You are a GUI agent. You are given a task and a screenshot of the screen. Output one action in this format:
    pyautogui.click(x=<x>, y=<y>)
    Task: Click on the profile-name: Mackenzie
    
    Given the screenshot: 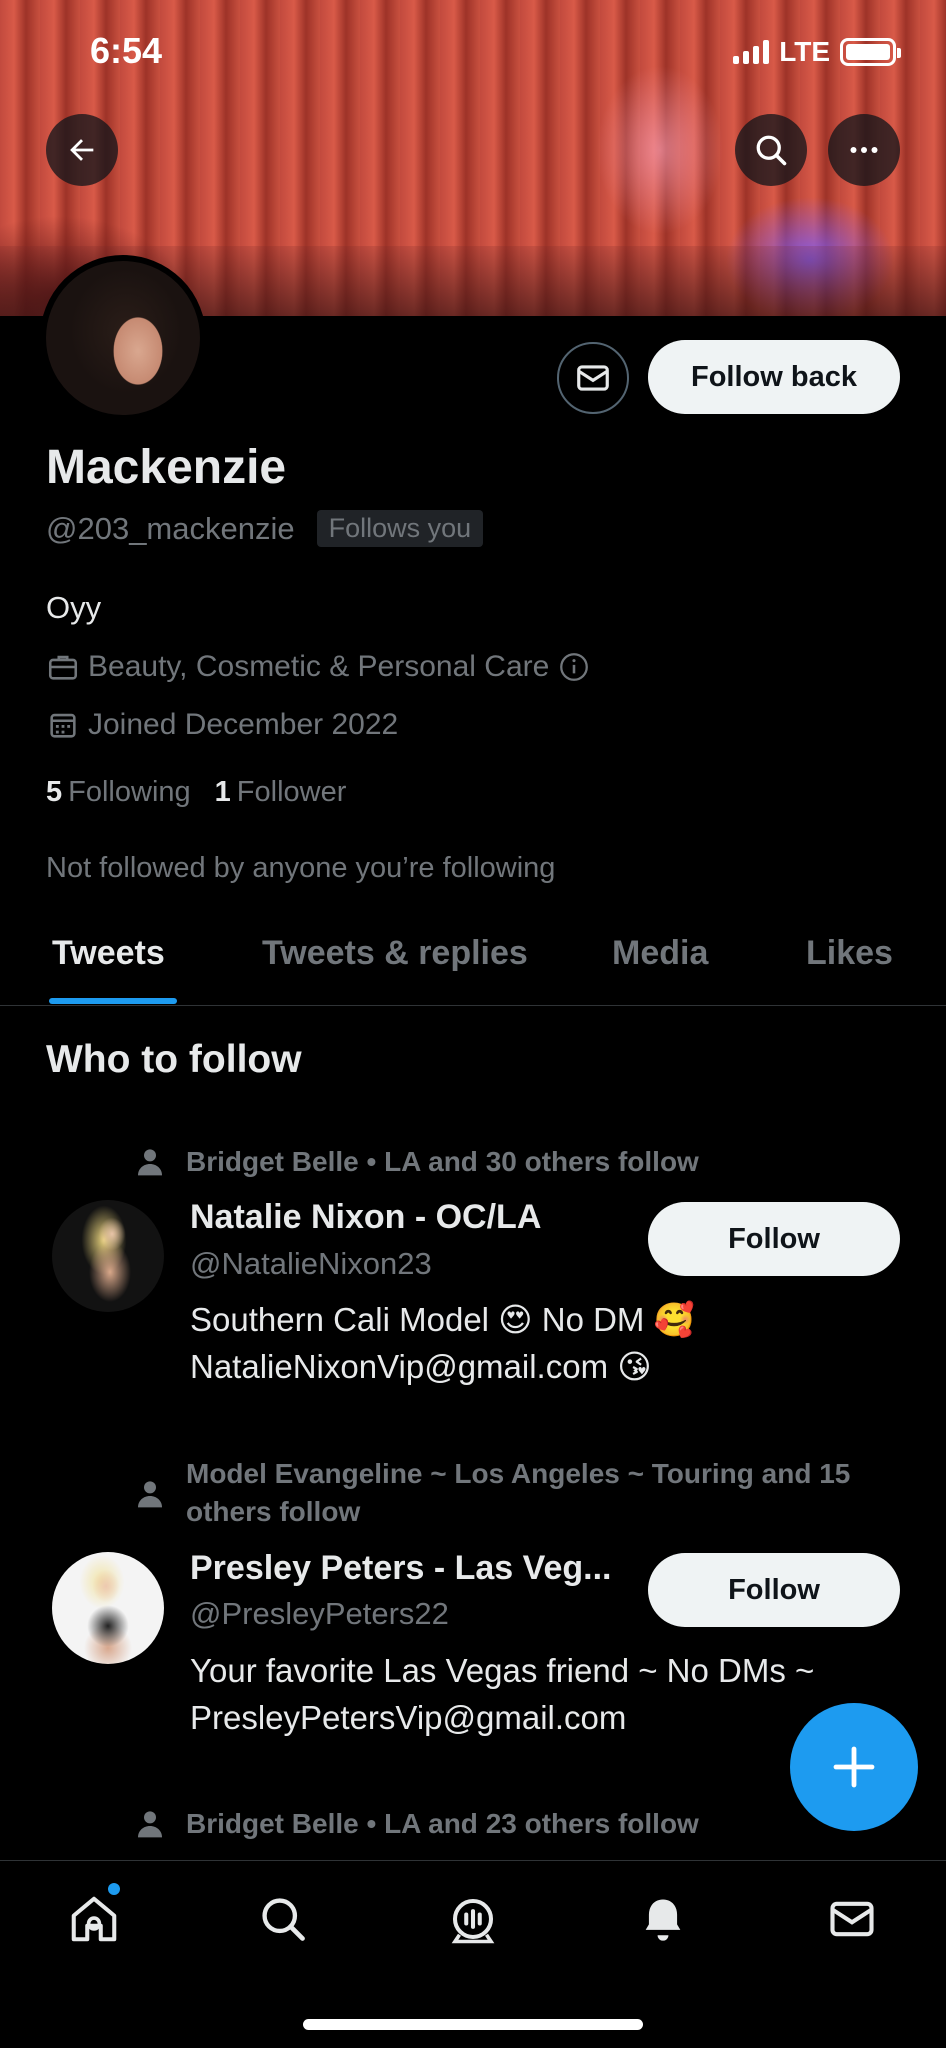 What is the action you would take?
    pyautogui.click(x=166, y=467)
    